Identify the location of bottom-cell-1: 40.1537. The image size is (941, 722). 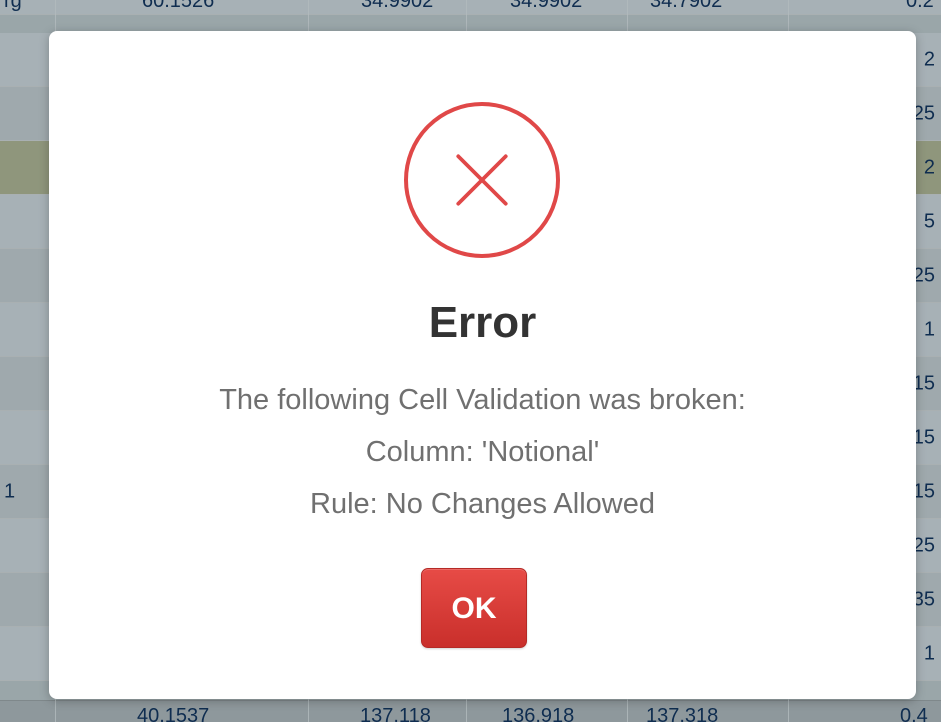
(173, 713).